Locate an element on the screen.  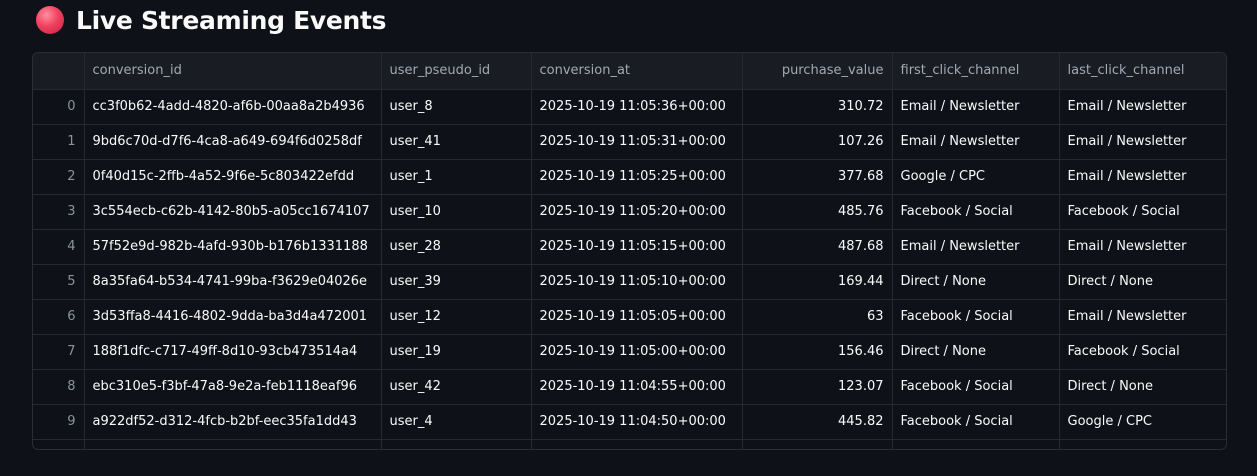
cell-purchase-value: 156.46 is located at coordinates (817, 352).